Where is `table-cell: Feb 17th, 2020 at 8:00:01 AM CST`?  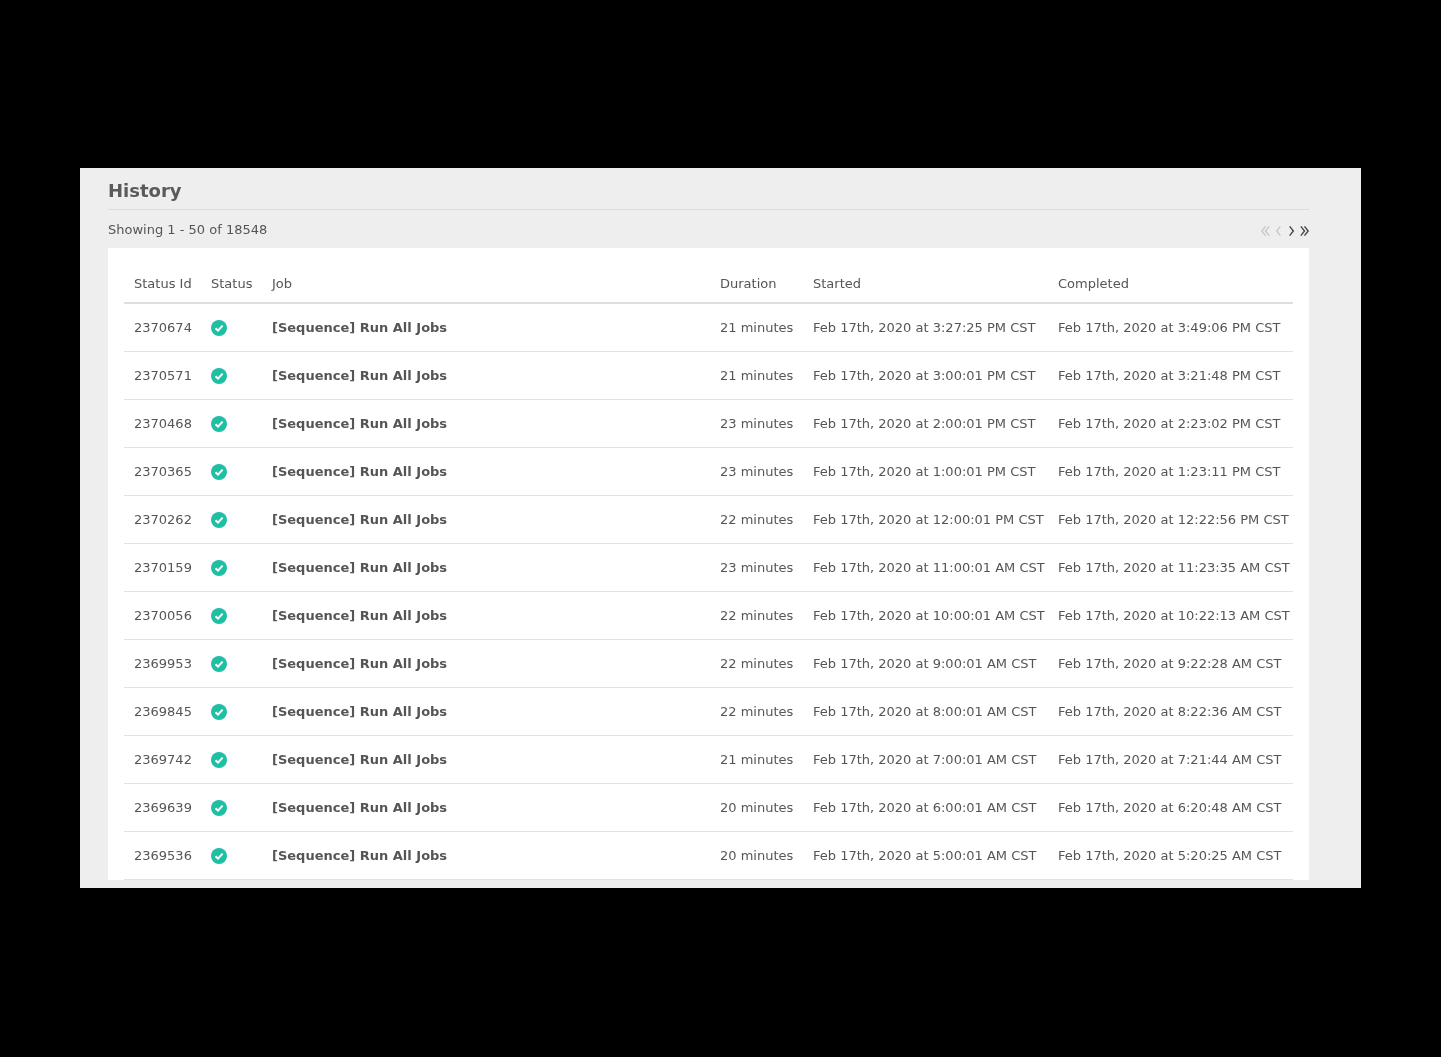
table-cell: Feb 17th, 2020 at 8:00:01 AM CST is located at coordinates (925, 712).